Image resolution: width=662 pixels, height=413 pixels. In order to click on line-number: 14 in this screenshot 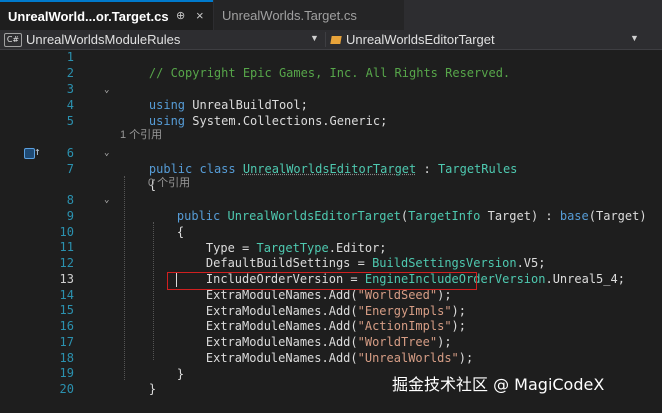, I will do `click(66, 295)`.